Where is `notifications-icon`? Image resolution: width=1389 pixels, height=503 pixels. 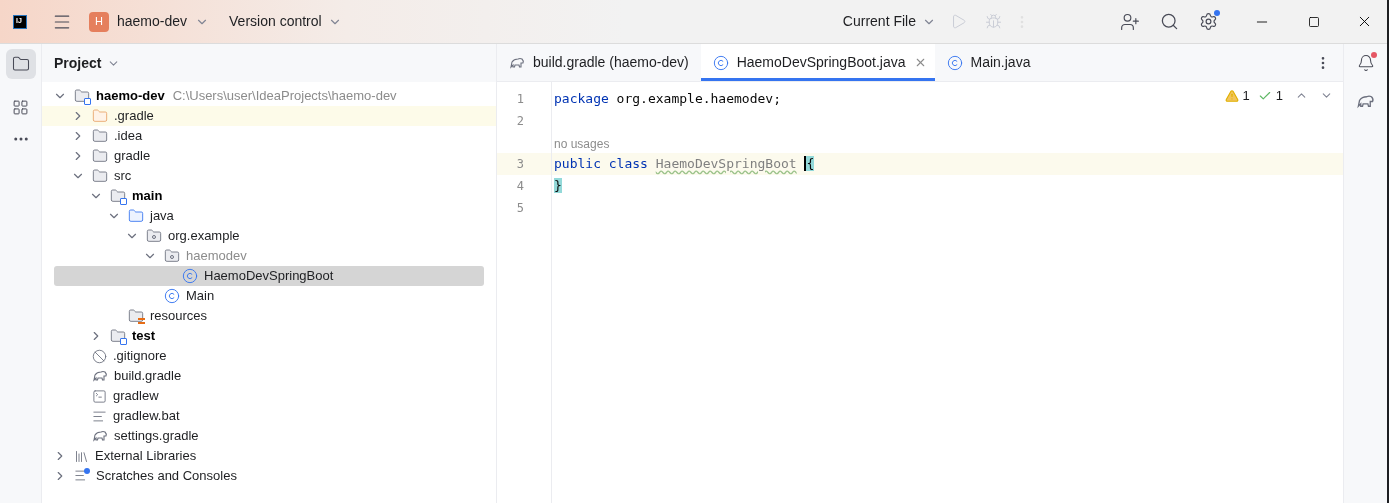 notifications-icon is located at coordinates (1365, 63).